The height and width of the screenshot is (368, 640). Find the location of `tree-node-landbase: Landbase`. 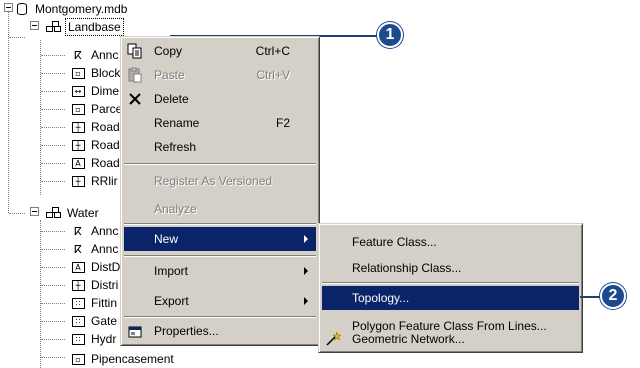

tree-node-landbase: Landbase is located at coordinates (85, 27).